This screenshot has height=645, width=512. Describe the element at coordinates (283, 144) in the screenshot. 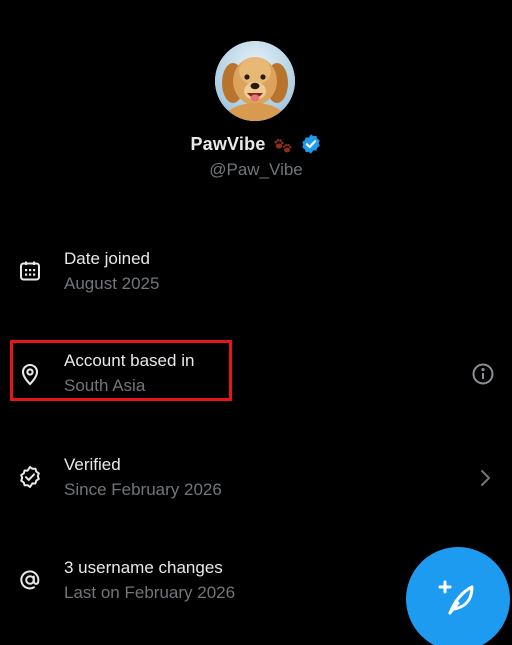

I see `paw-prints-icon` at that location.